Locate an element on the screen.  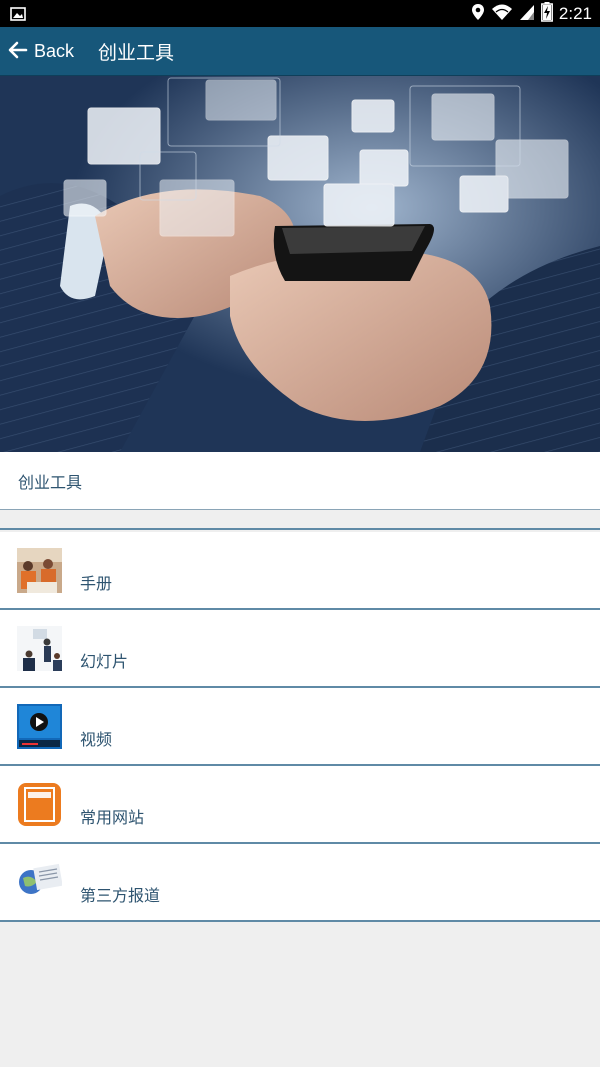
item-label: 第三方报道 is located at coordinates (120, 895).